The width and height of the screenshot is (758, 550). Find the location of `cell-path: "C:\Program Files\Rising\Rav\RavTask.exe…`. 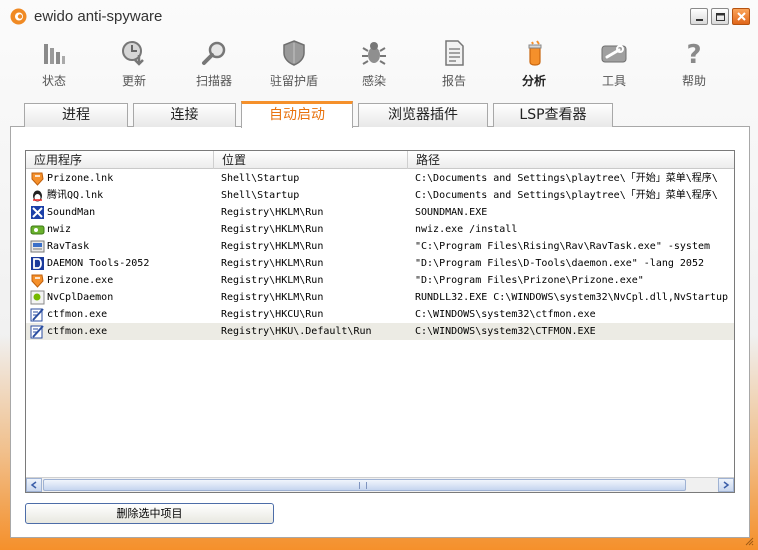

cell-path: "C:\Program Files\Rising\Rav\RavTask.exe… is located at coordinates (563, 246).